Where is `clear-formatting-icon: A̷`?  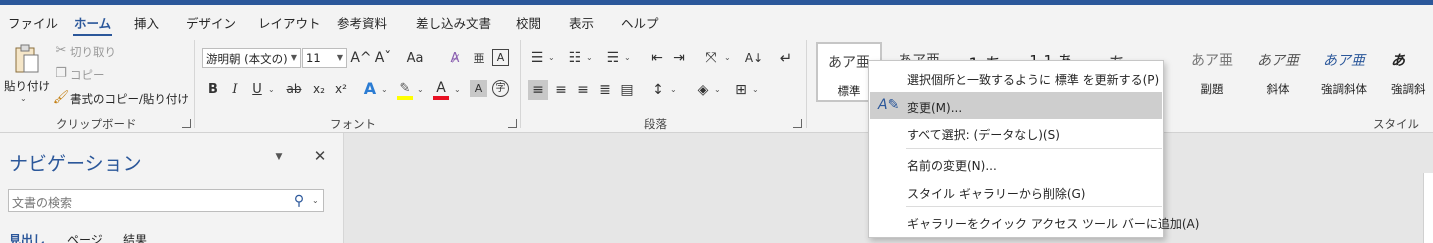 clear-formatting-icon: A̷ is located at coordinates (455, 58).